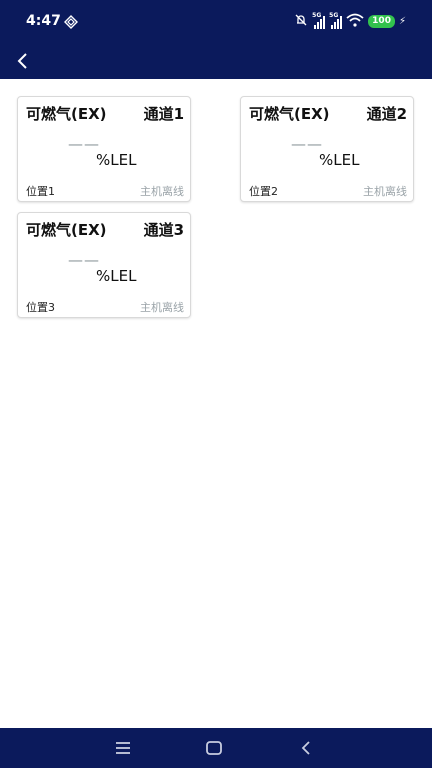  Describe the element at coordinates (386, 114) in the screenshot. I see `channel-label: 通道2` at that location.